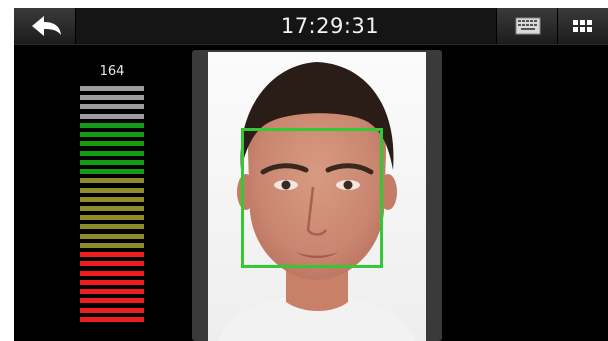  What do you see at coordinates (330, 26) in the screenshot?
I see `clock-time: 17:29:31` at bounding box center [330, 26].